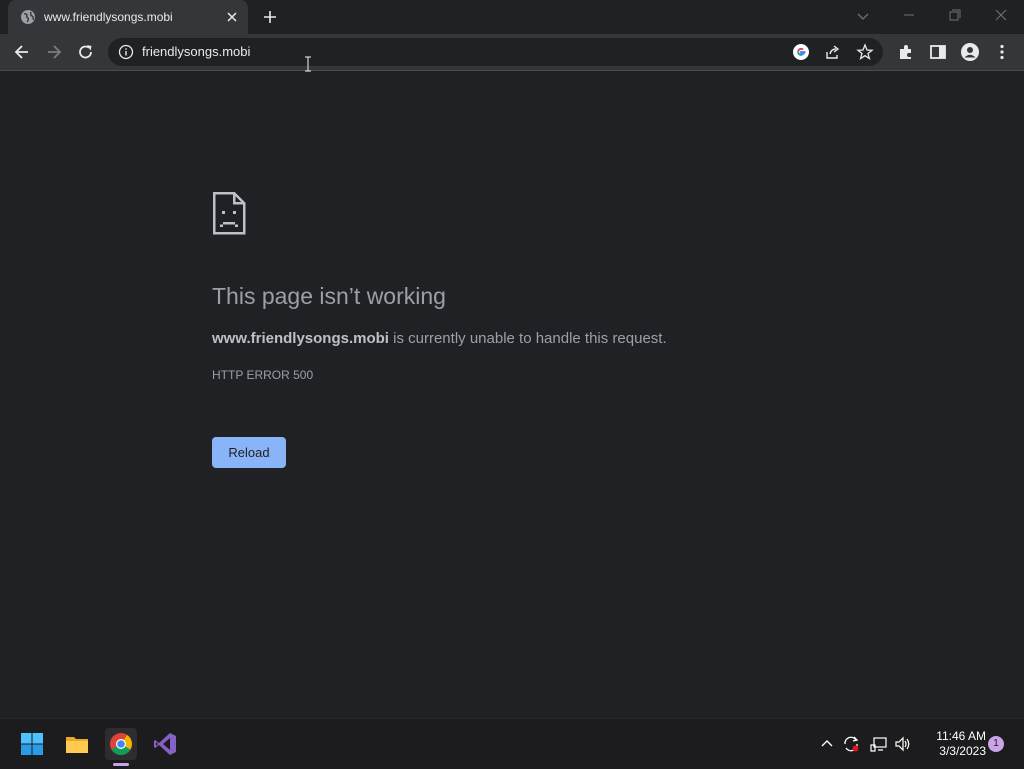 The height and width of the screenshot is (769, 1024). Describe the element at coordinates (270, 17) in the screenshot. I see `new-tab-icon` at that location.